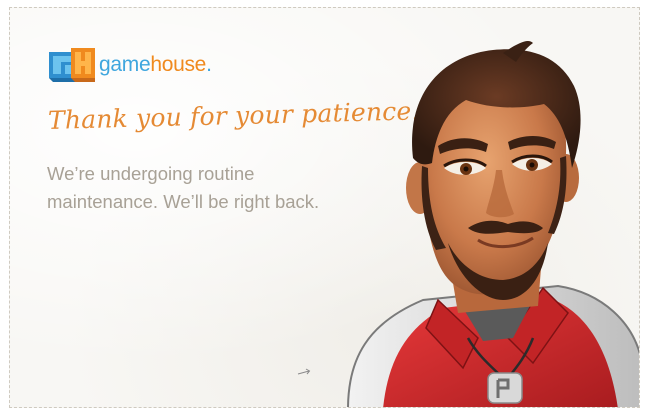 Image resolution: width=650 pixels, height=418 pixels. I want to click on gamehouse-wordmark: gamehouse., so click(155, 65).